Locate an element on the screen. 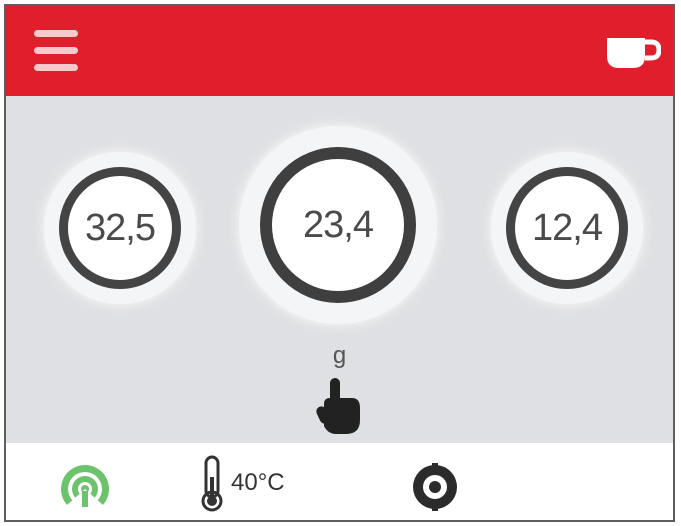  gauge-ring: 23,4 is located at coordinates (338, 225).